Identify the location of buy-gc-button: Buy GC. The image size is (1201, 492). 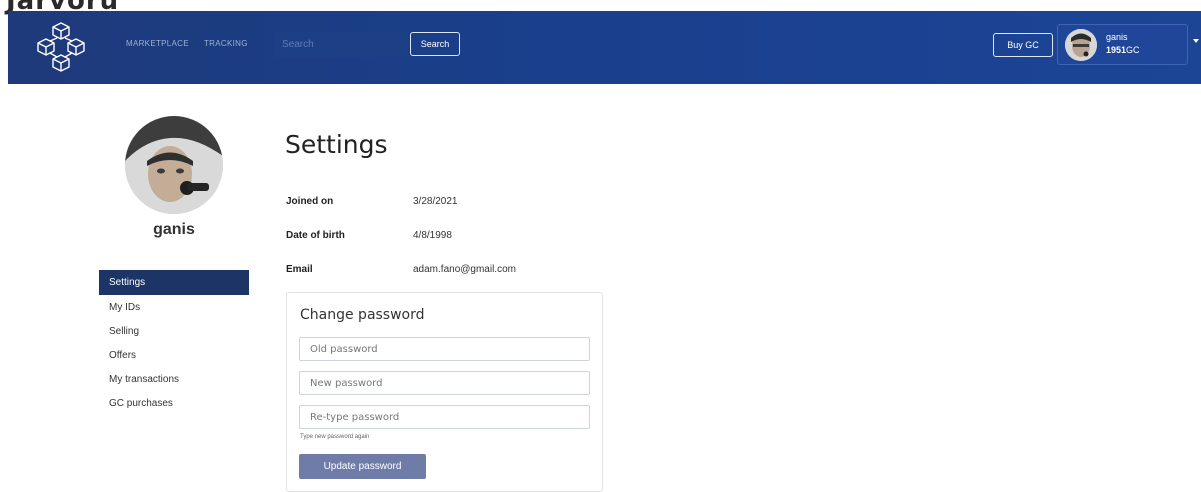
(1023, 45).